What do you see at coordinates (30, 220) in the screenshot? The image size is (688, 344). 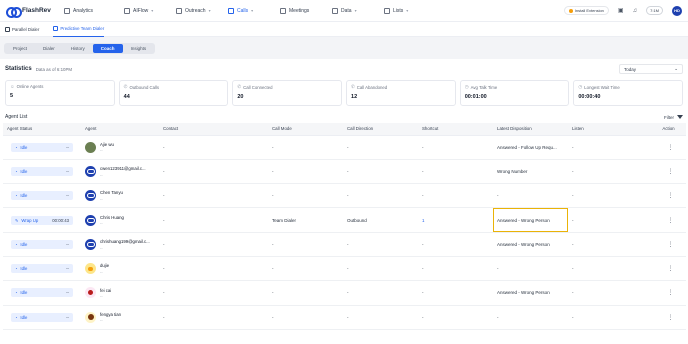 I see `status-label: Wrap Up` at bounding box center [30, 220].